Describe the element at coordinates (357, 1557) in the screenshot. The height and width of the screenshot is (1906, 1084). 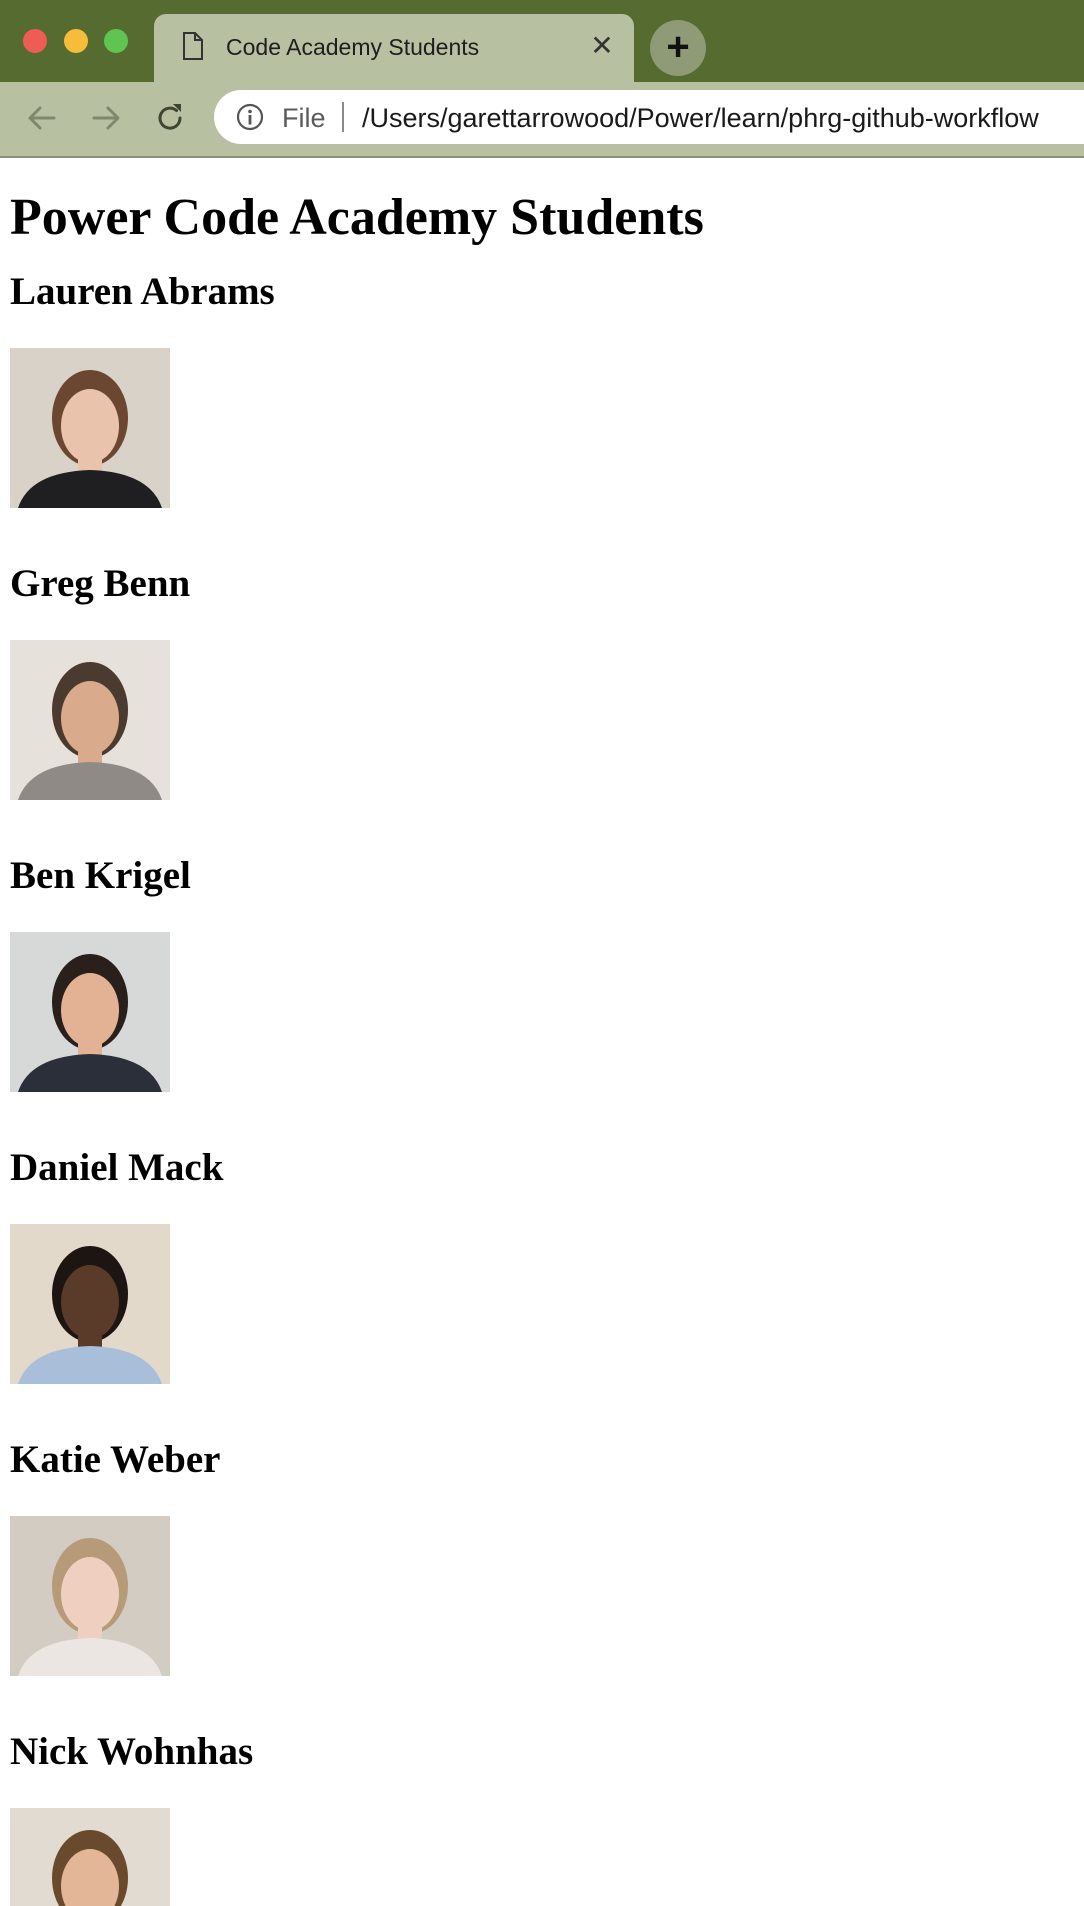
I see `student-entry: Katie Weber` at that location.